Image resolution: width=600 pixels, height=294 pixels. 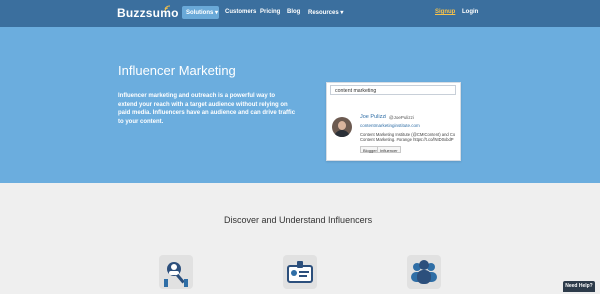 I want to click on search-user-glyph, so click(x=176, y=274).